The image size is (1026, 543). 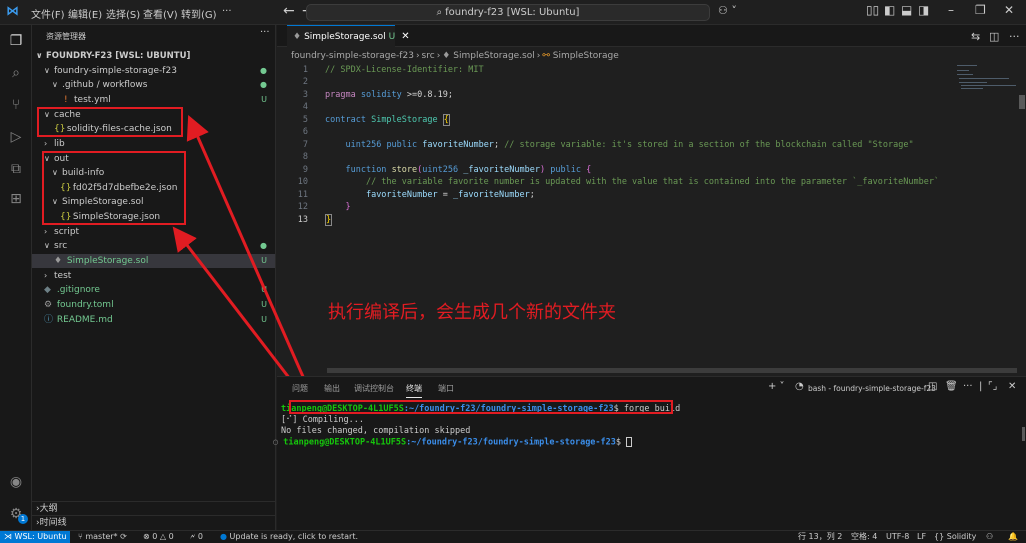 What do you see at coordinates (102, 537) in the screenshot?
I see `branch-indicator: ⑂ master* ⟳` at bounding box center [102, 537].